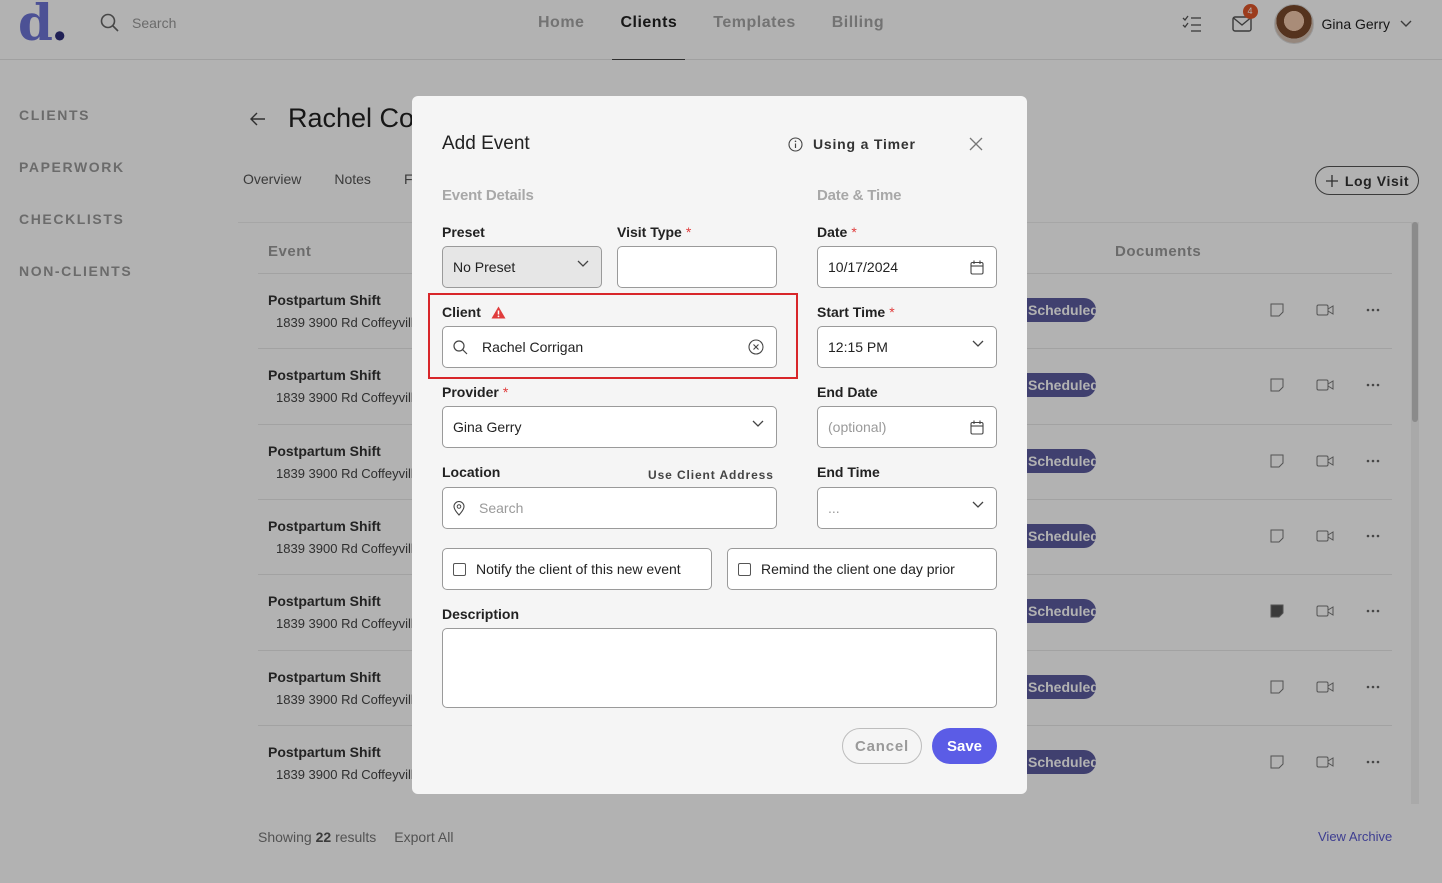 The image size is (1442, 883). What do you see at coordinates (484, 267) in the screenshot?
I see `preset-value: No Preset` at bounding box center [484, 267].